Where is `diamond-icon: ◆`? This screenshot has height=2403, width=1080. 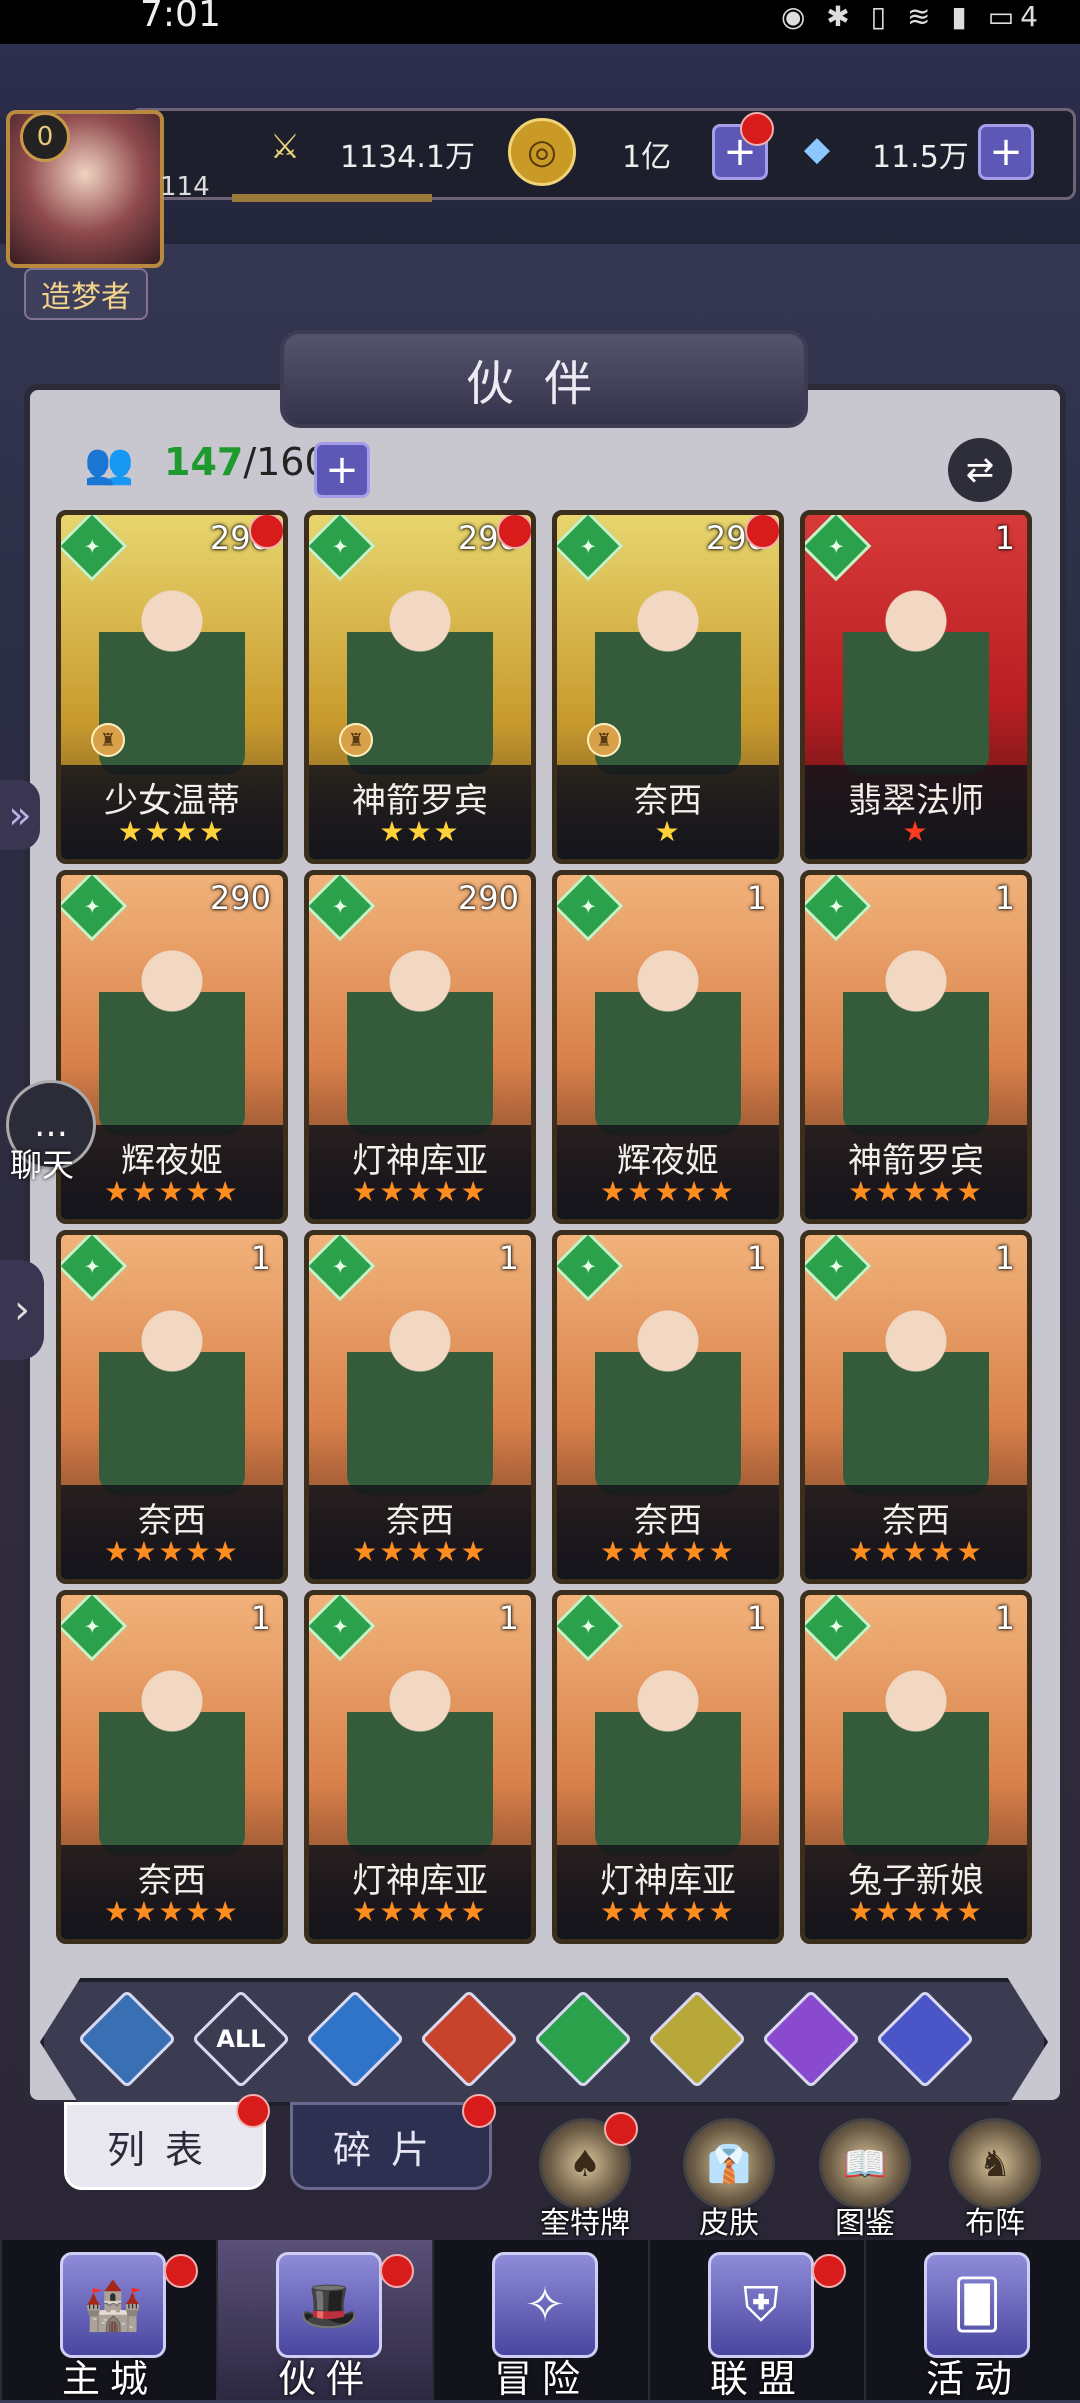 diamond-icon: ◆ is located at coordinates (817, 149).